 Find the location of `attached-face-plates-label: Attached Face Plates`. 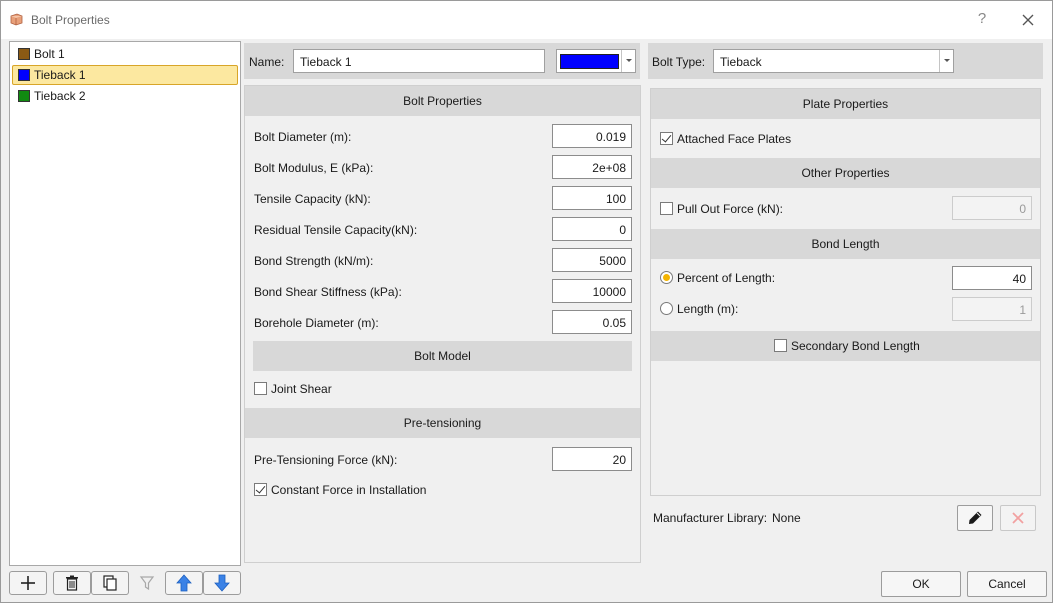

attached-face-plates-label: Attached Face Plates is located at coordinates (734, 139).